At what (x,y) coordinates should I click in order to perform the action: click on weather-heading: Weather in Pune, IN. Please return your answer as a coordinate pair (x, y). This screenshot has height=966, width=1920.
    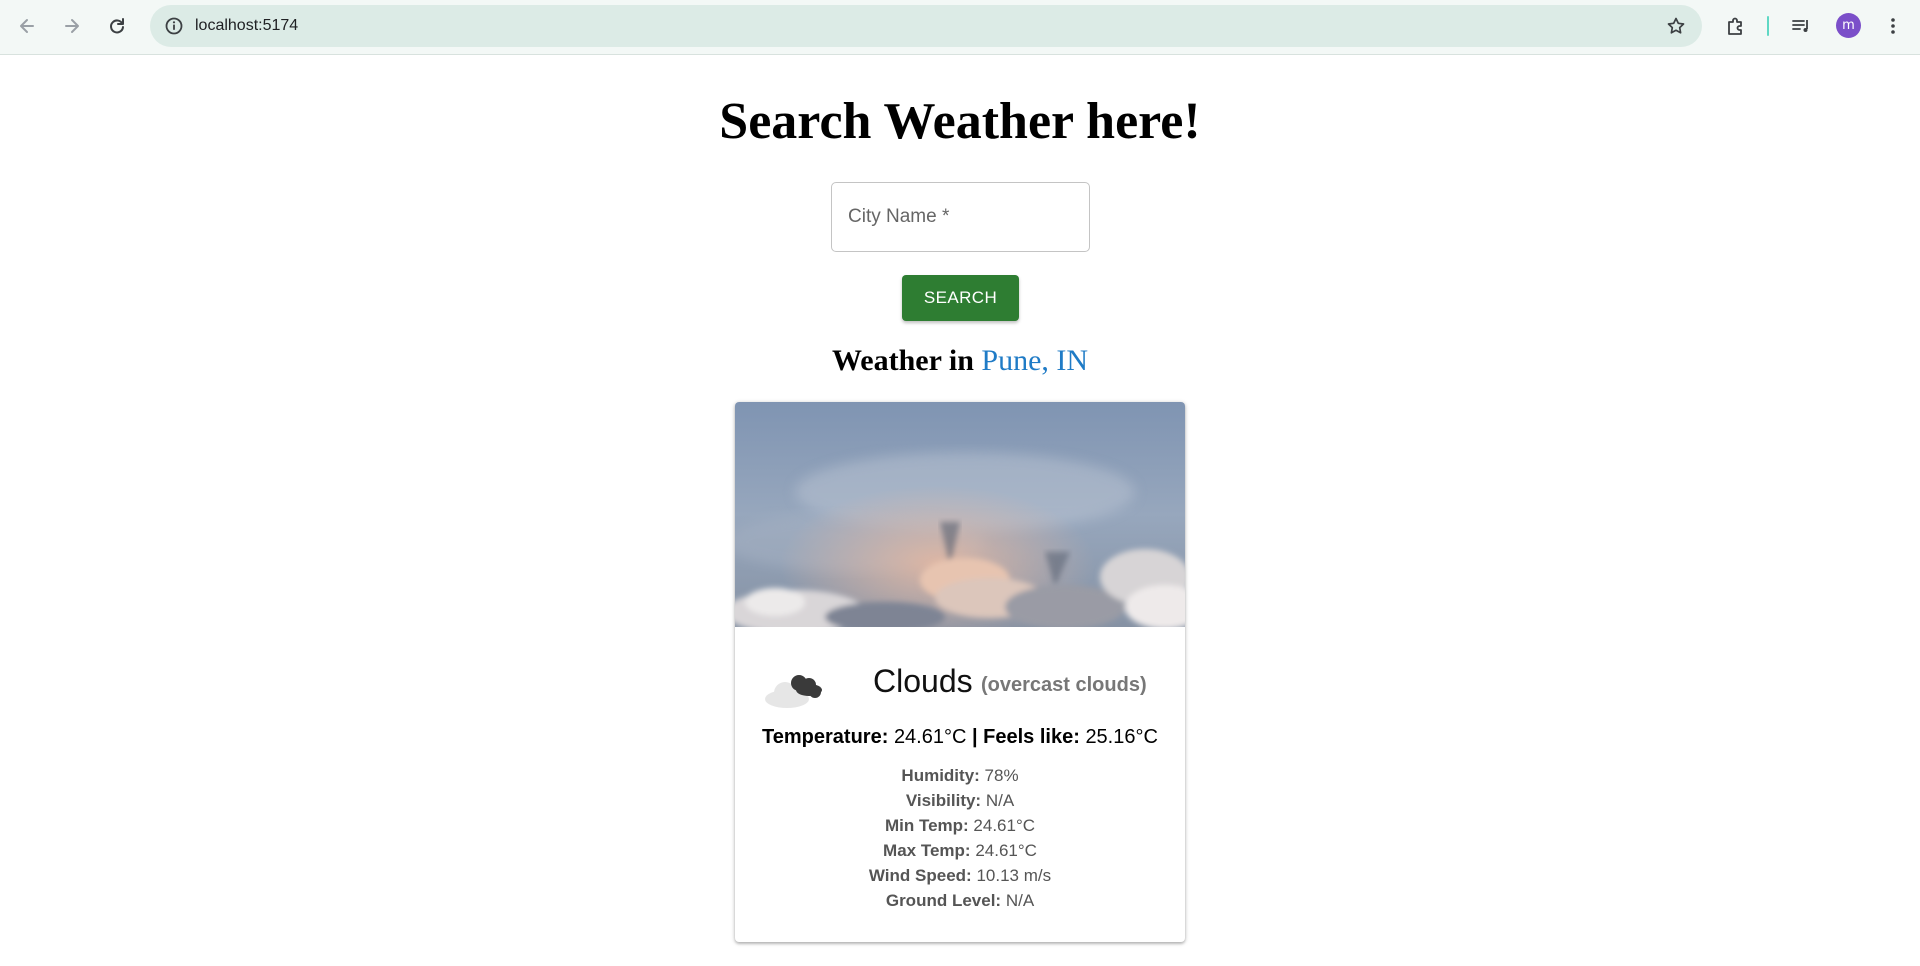
    Looking at the image, I should click on (960, 361).